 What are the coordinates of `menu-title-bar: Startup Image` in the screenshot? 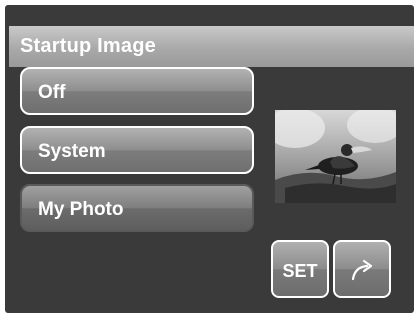 It's located at (211, 46).